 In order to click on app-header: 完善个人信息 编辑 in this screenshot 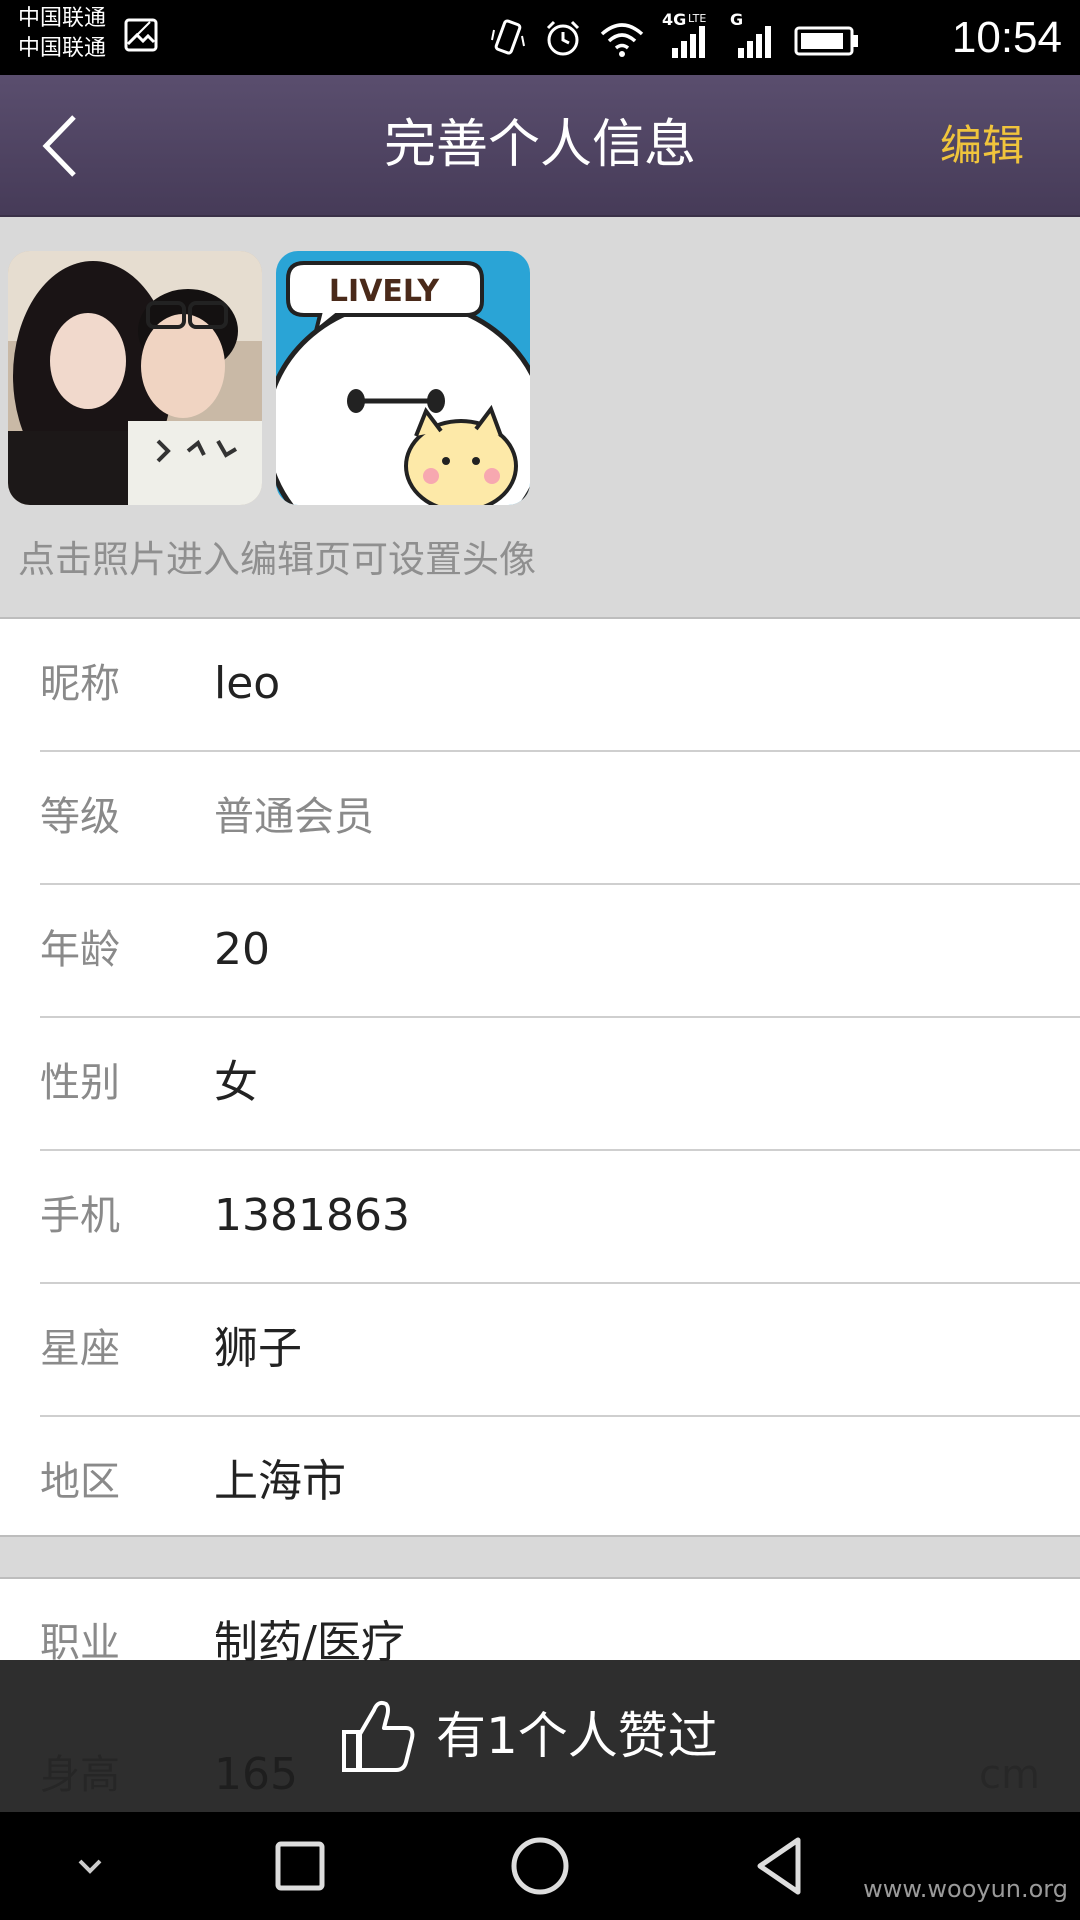, I will do `click(540, 146)`.